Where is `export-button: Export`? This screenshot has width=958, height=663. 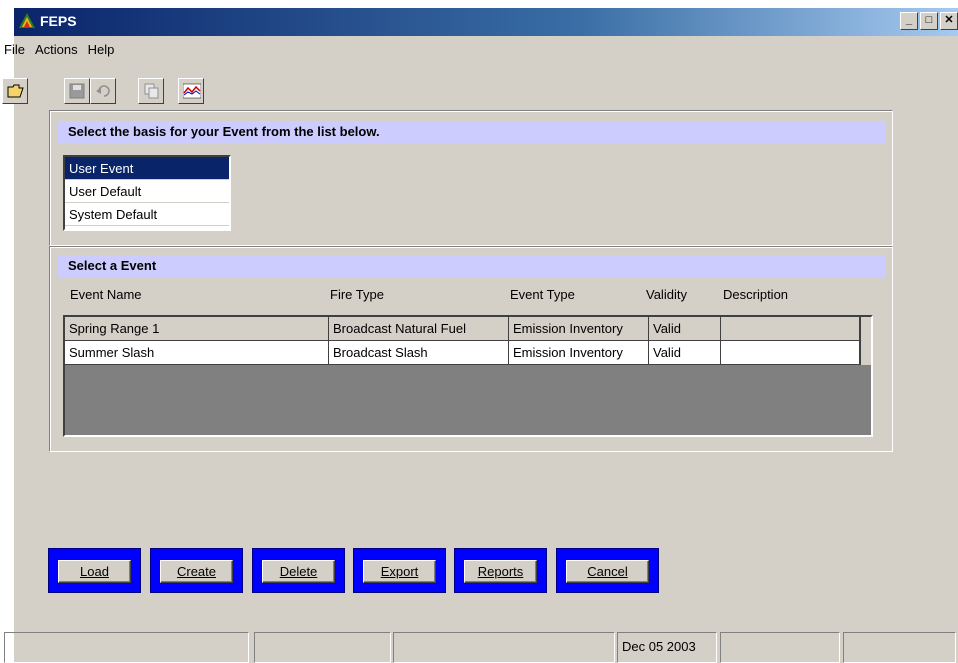 export-button: Export is located at coordinates (399, 571).